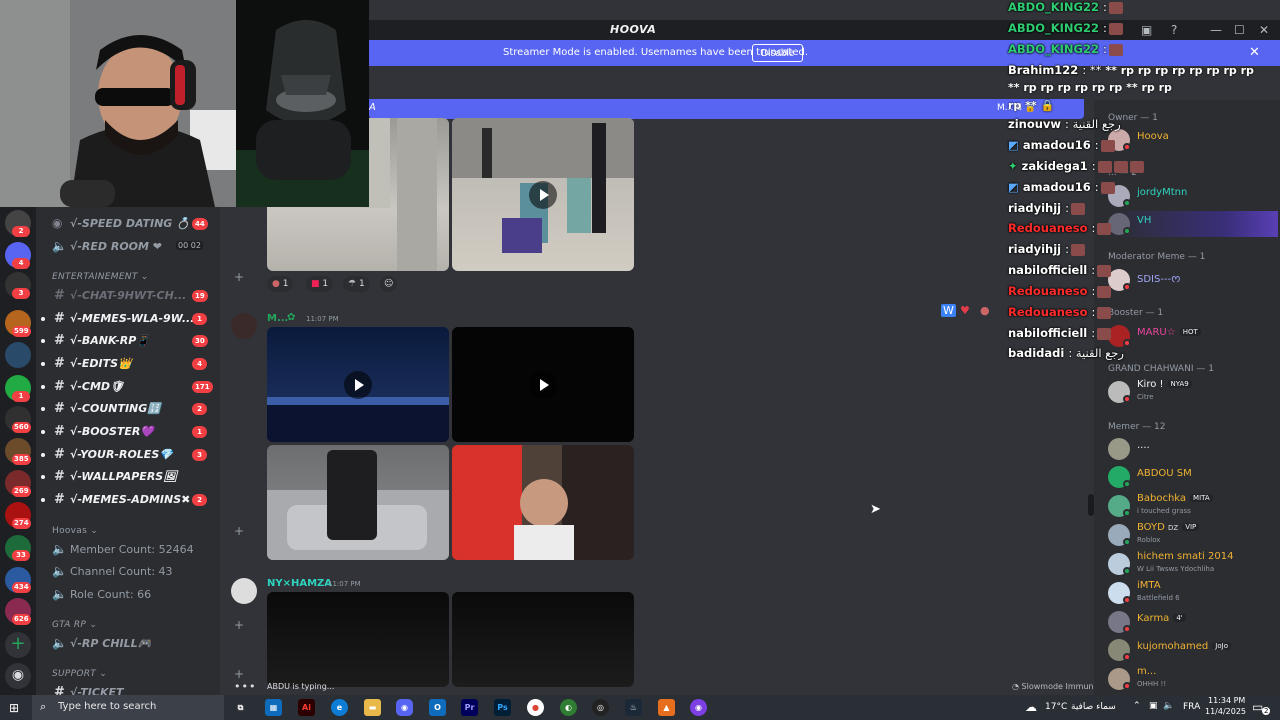 The image size is (1280, 720). What do you see at coordinates (778, 53) in the screenshot?
I see `disable-streamer-mode-button: Disable` at bounding box center [778, 53].